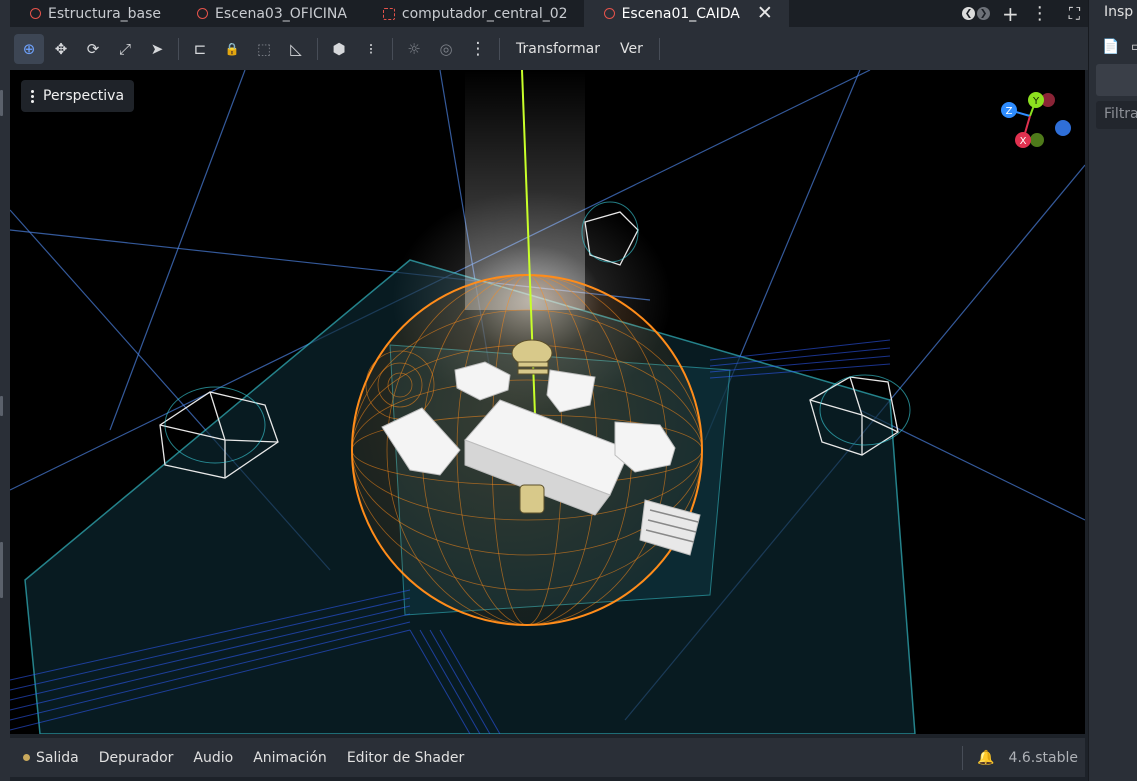  Describe the element at coordinates (1118, 12) in the screenshot. I see `inspector-title: Insp` at that location.